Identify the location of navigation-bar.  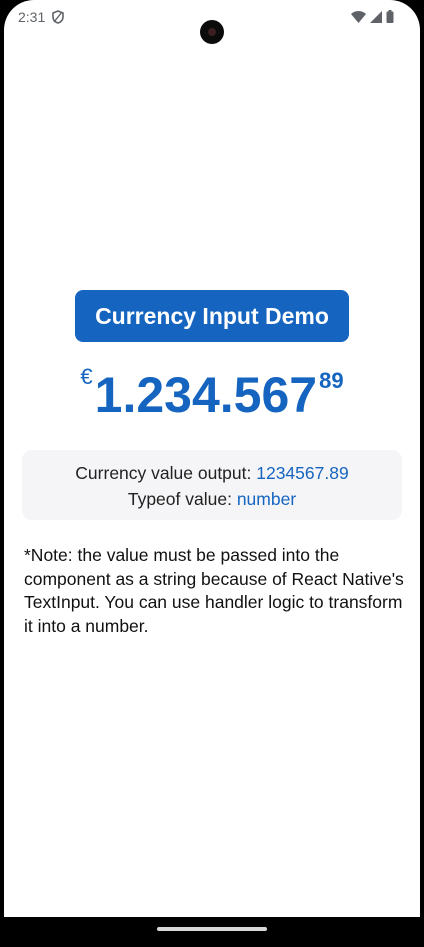
(212, 932).